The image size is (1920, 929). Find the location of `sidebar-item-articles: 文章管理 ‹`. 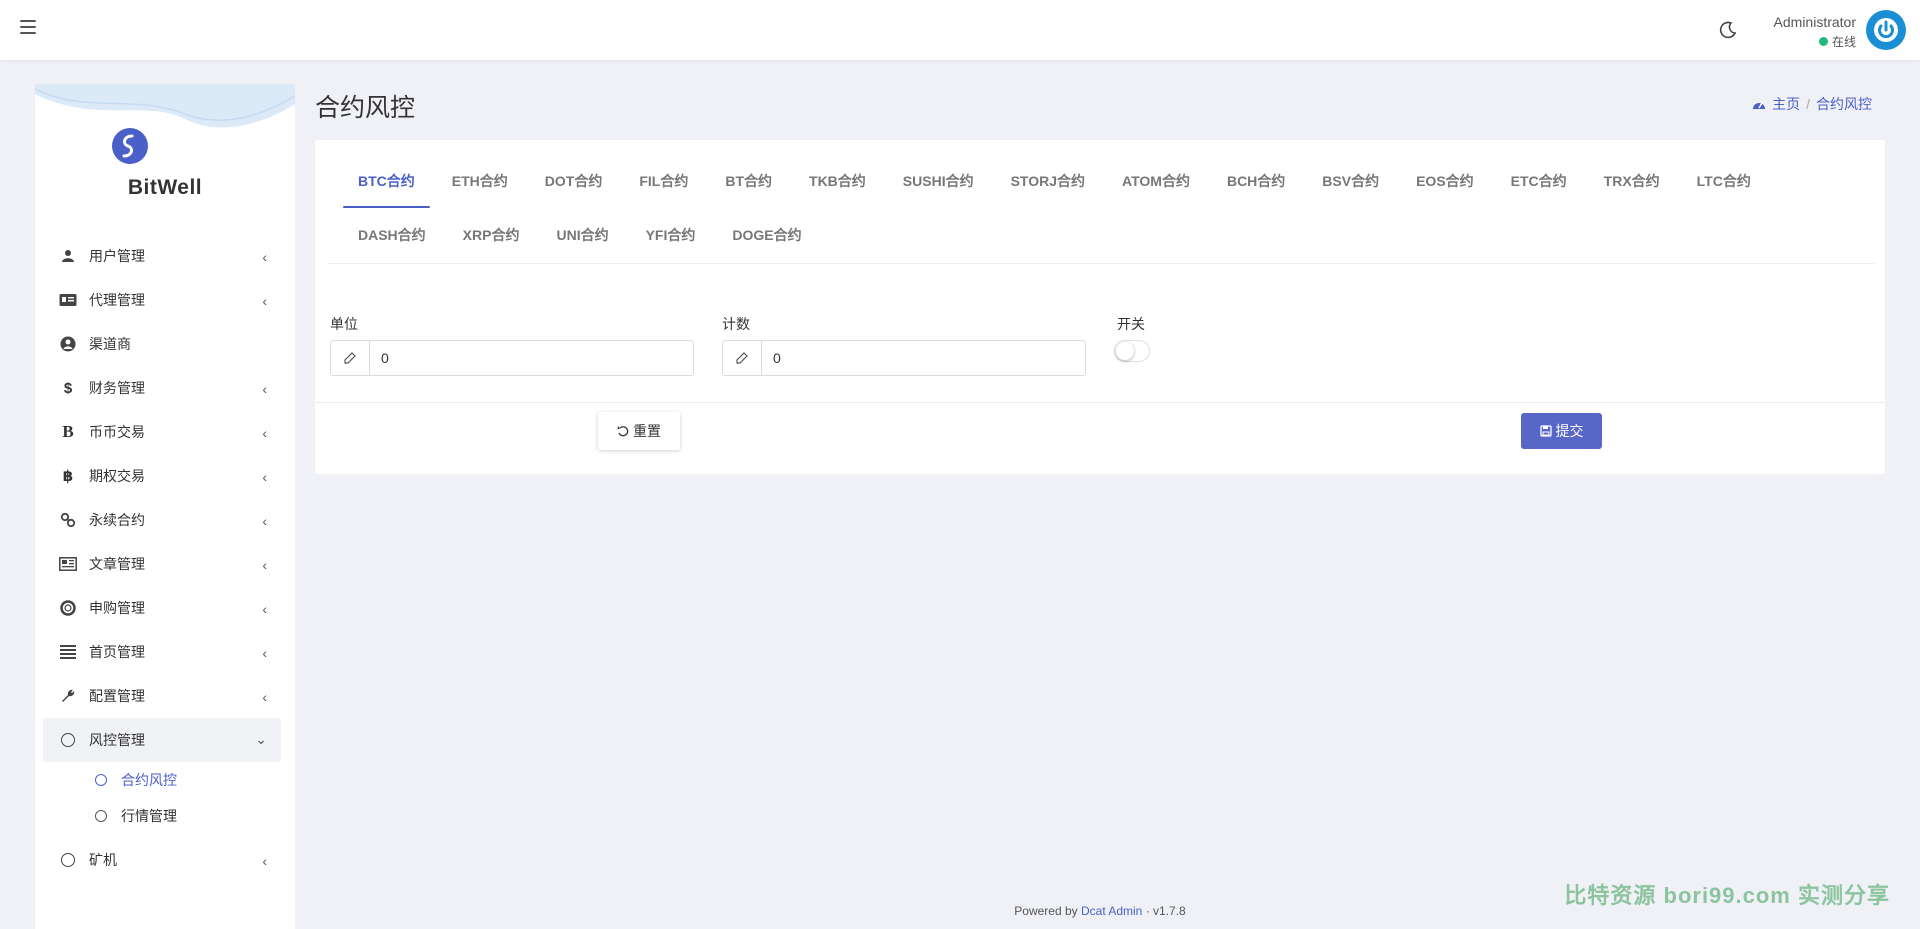

sidebar-item-articles: 文章管理 ‹ is located at coordinates (162, 564).